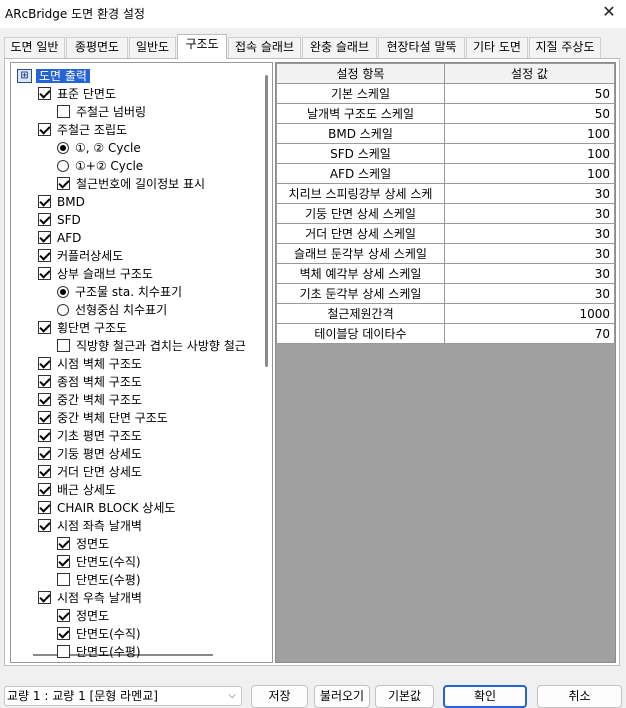 The image size is (626, 708). I want to click on tree-item: 선형중심 치수표기, so click(112, 310).